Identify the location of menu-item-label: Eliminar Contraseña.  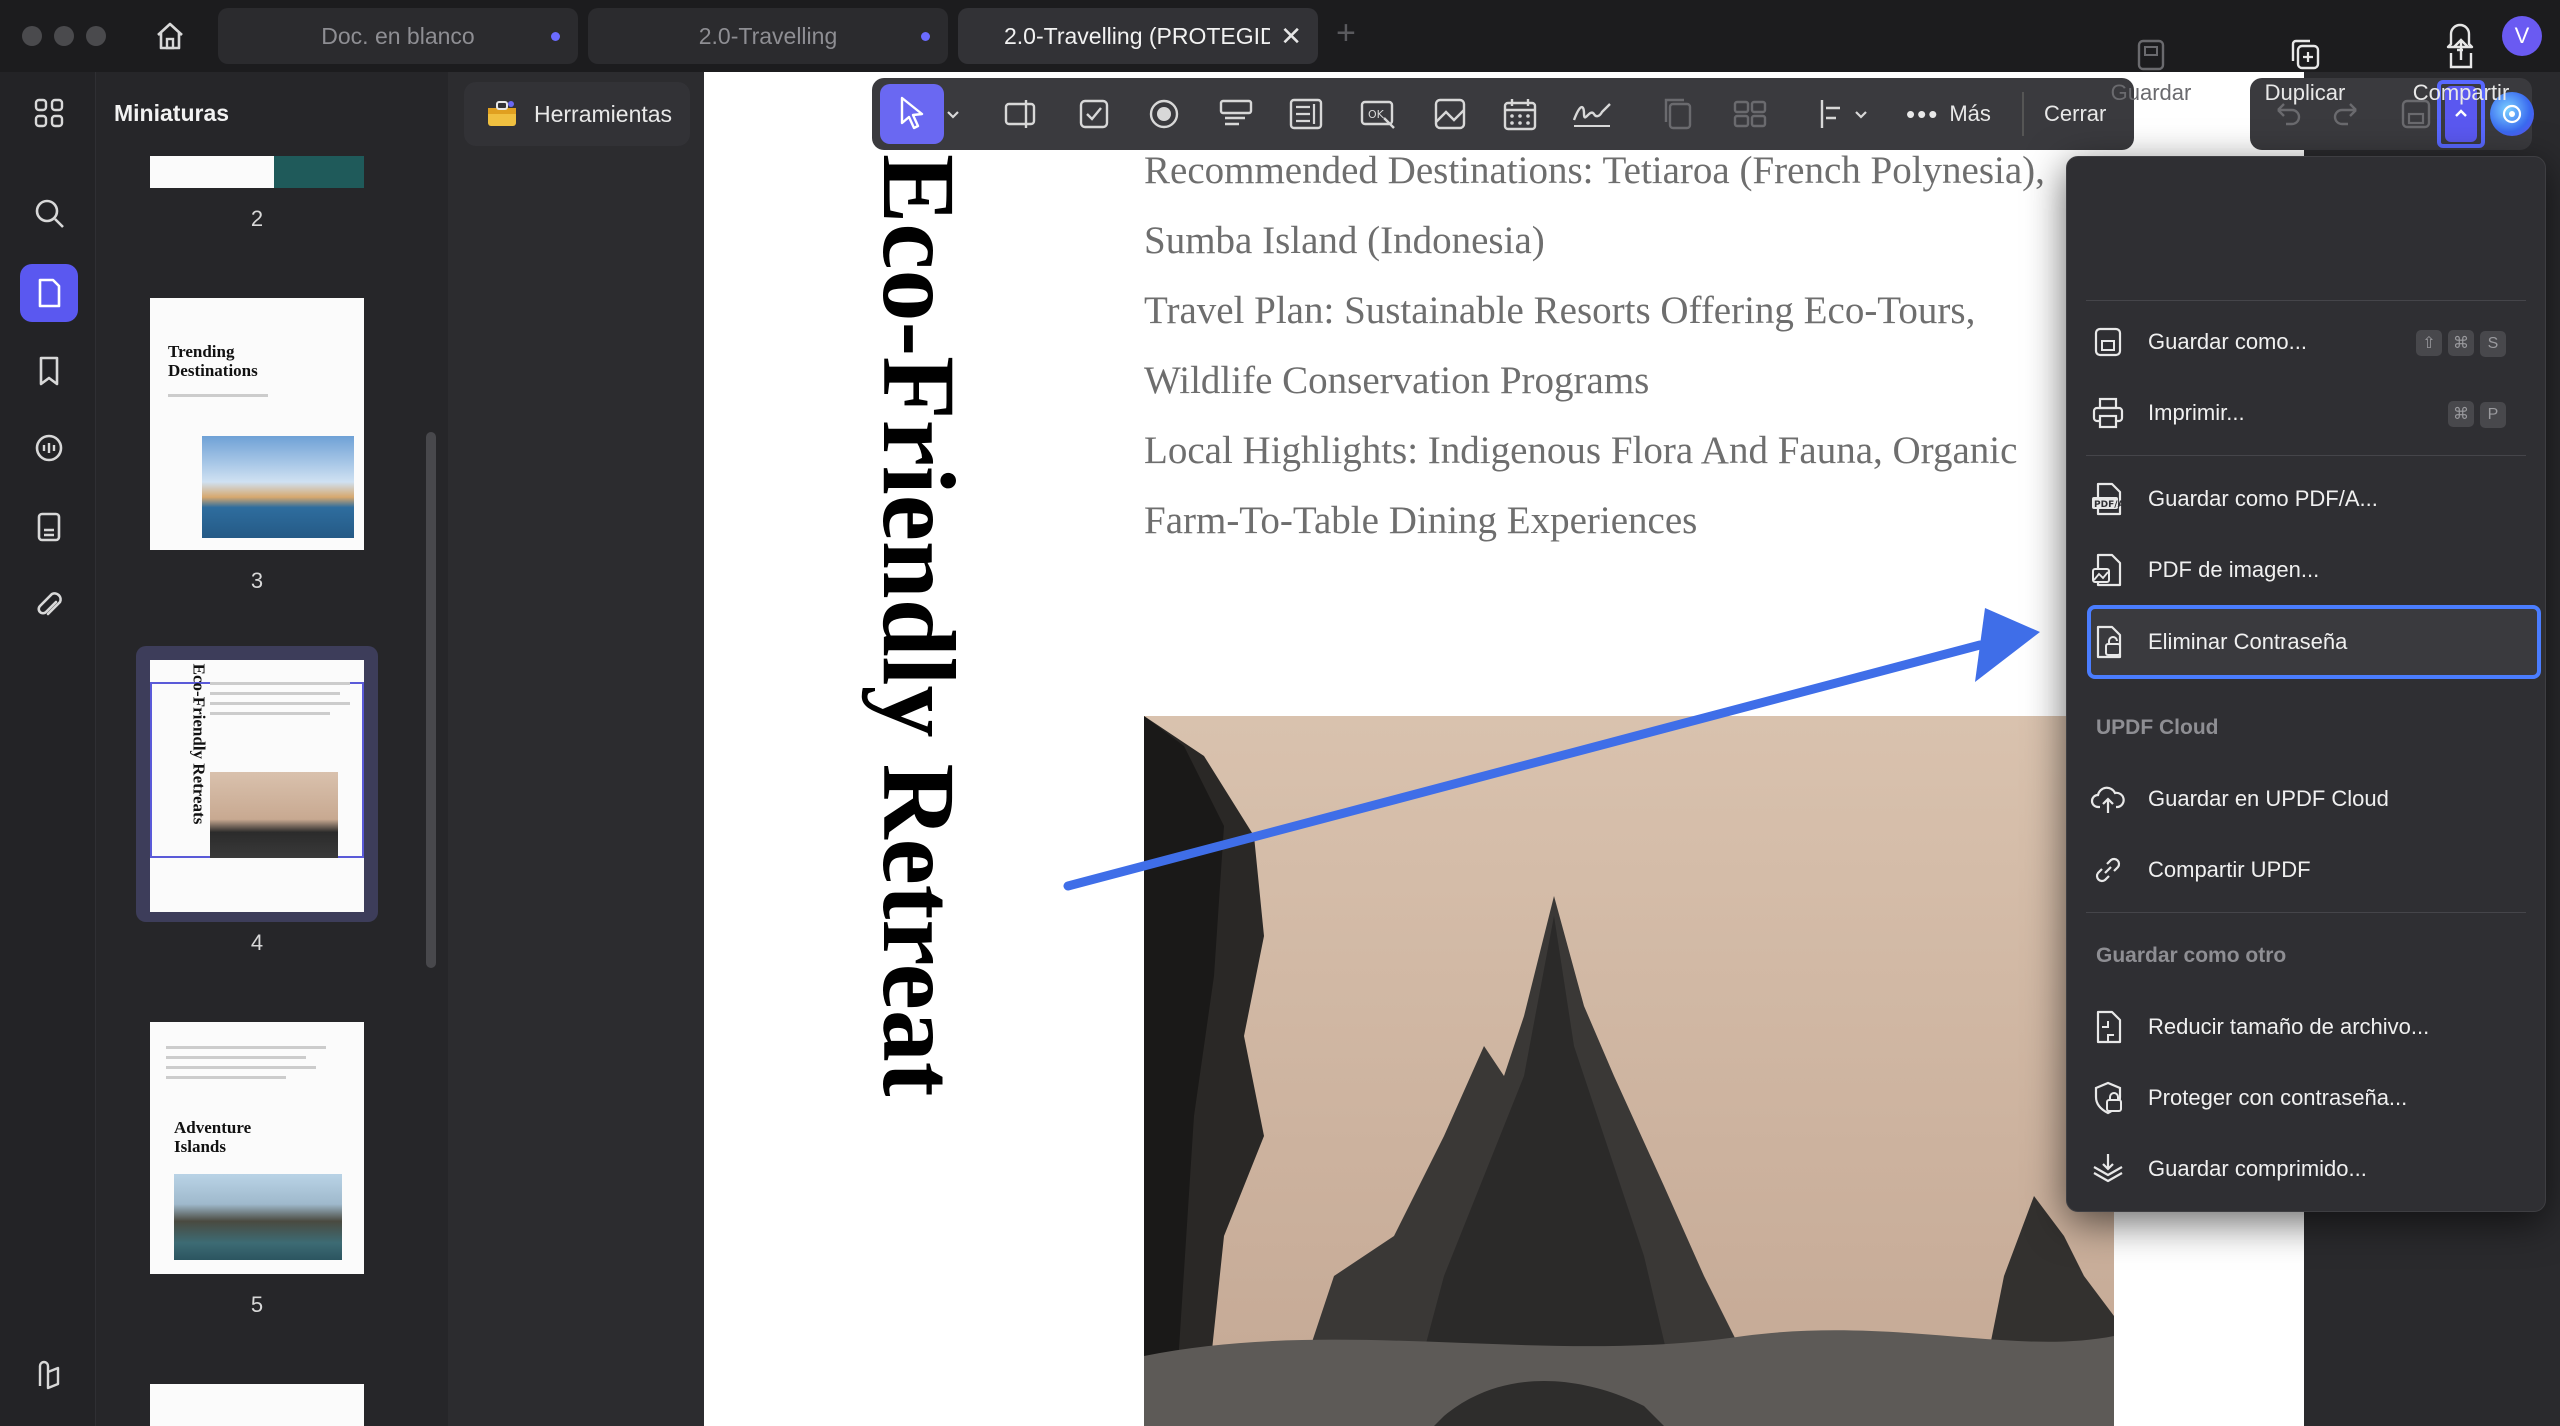
(2248, 641).